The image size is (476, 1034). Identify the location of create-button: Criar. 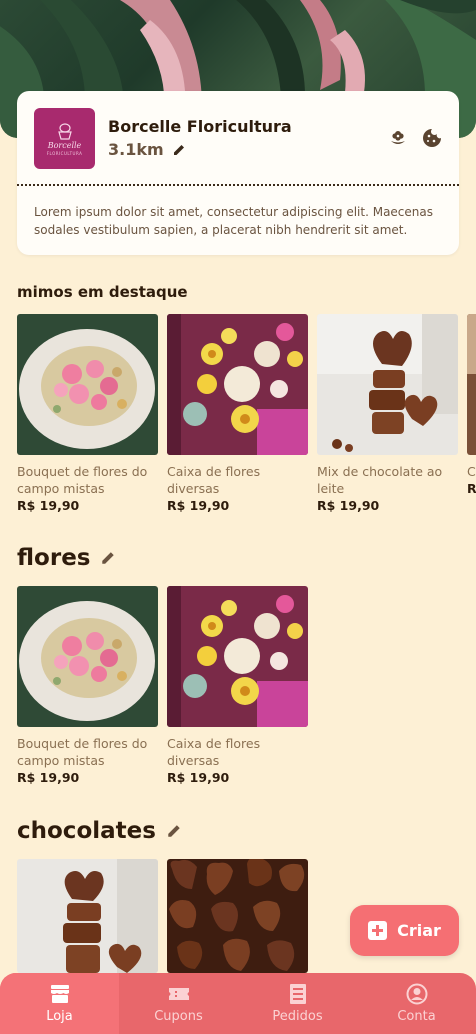
(404, 930).